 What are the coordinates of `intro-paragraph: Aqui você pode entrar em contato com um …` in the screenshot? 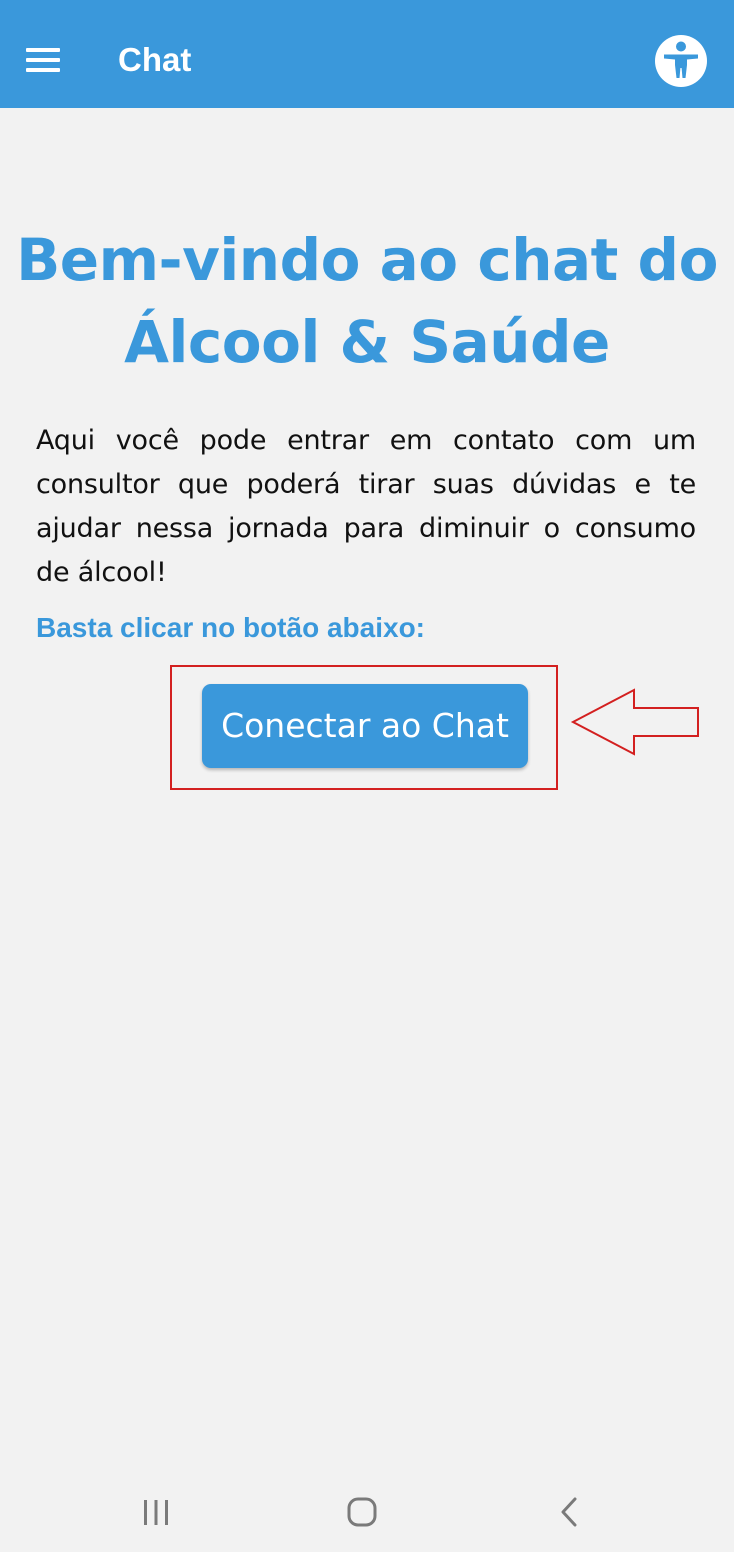 It's located at (366, 506).